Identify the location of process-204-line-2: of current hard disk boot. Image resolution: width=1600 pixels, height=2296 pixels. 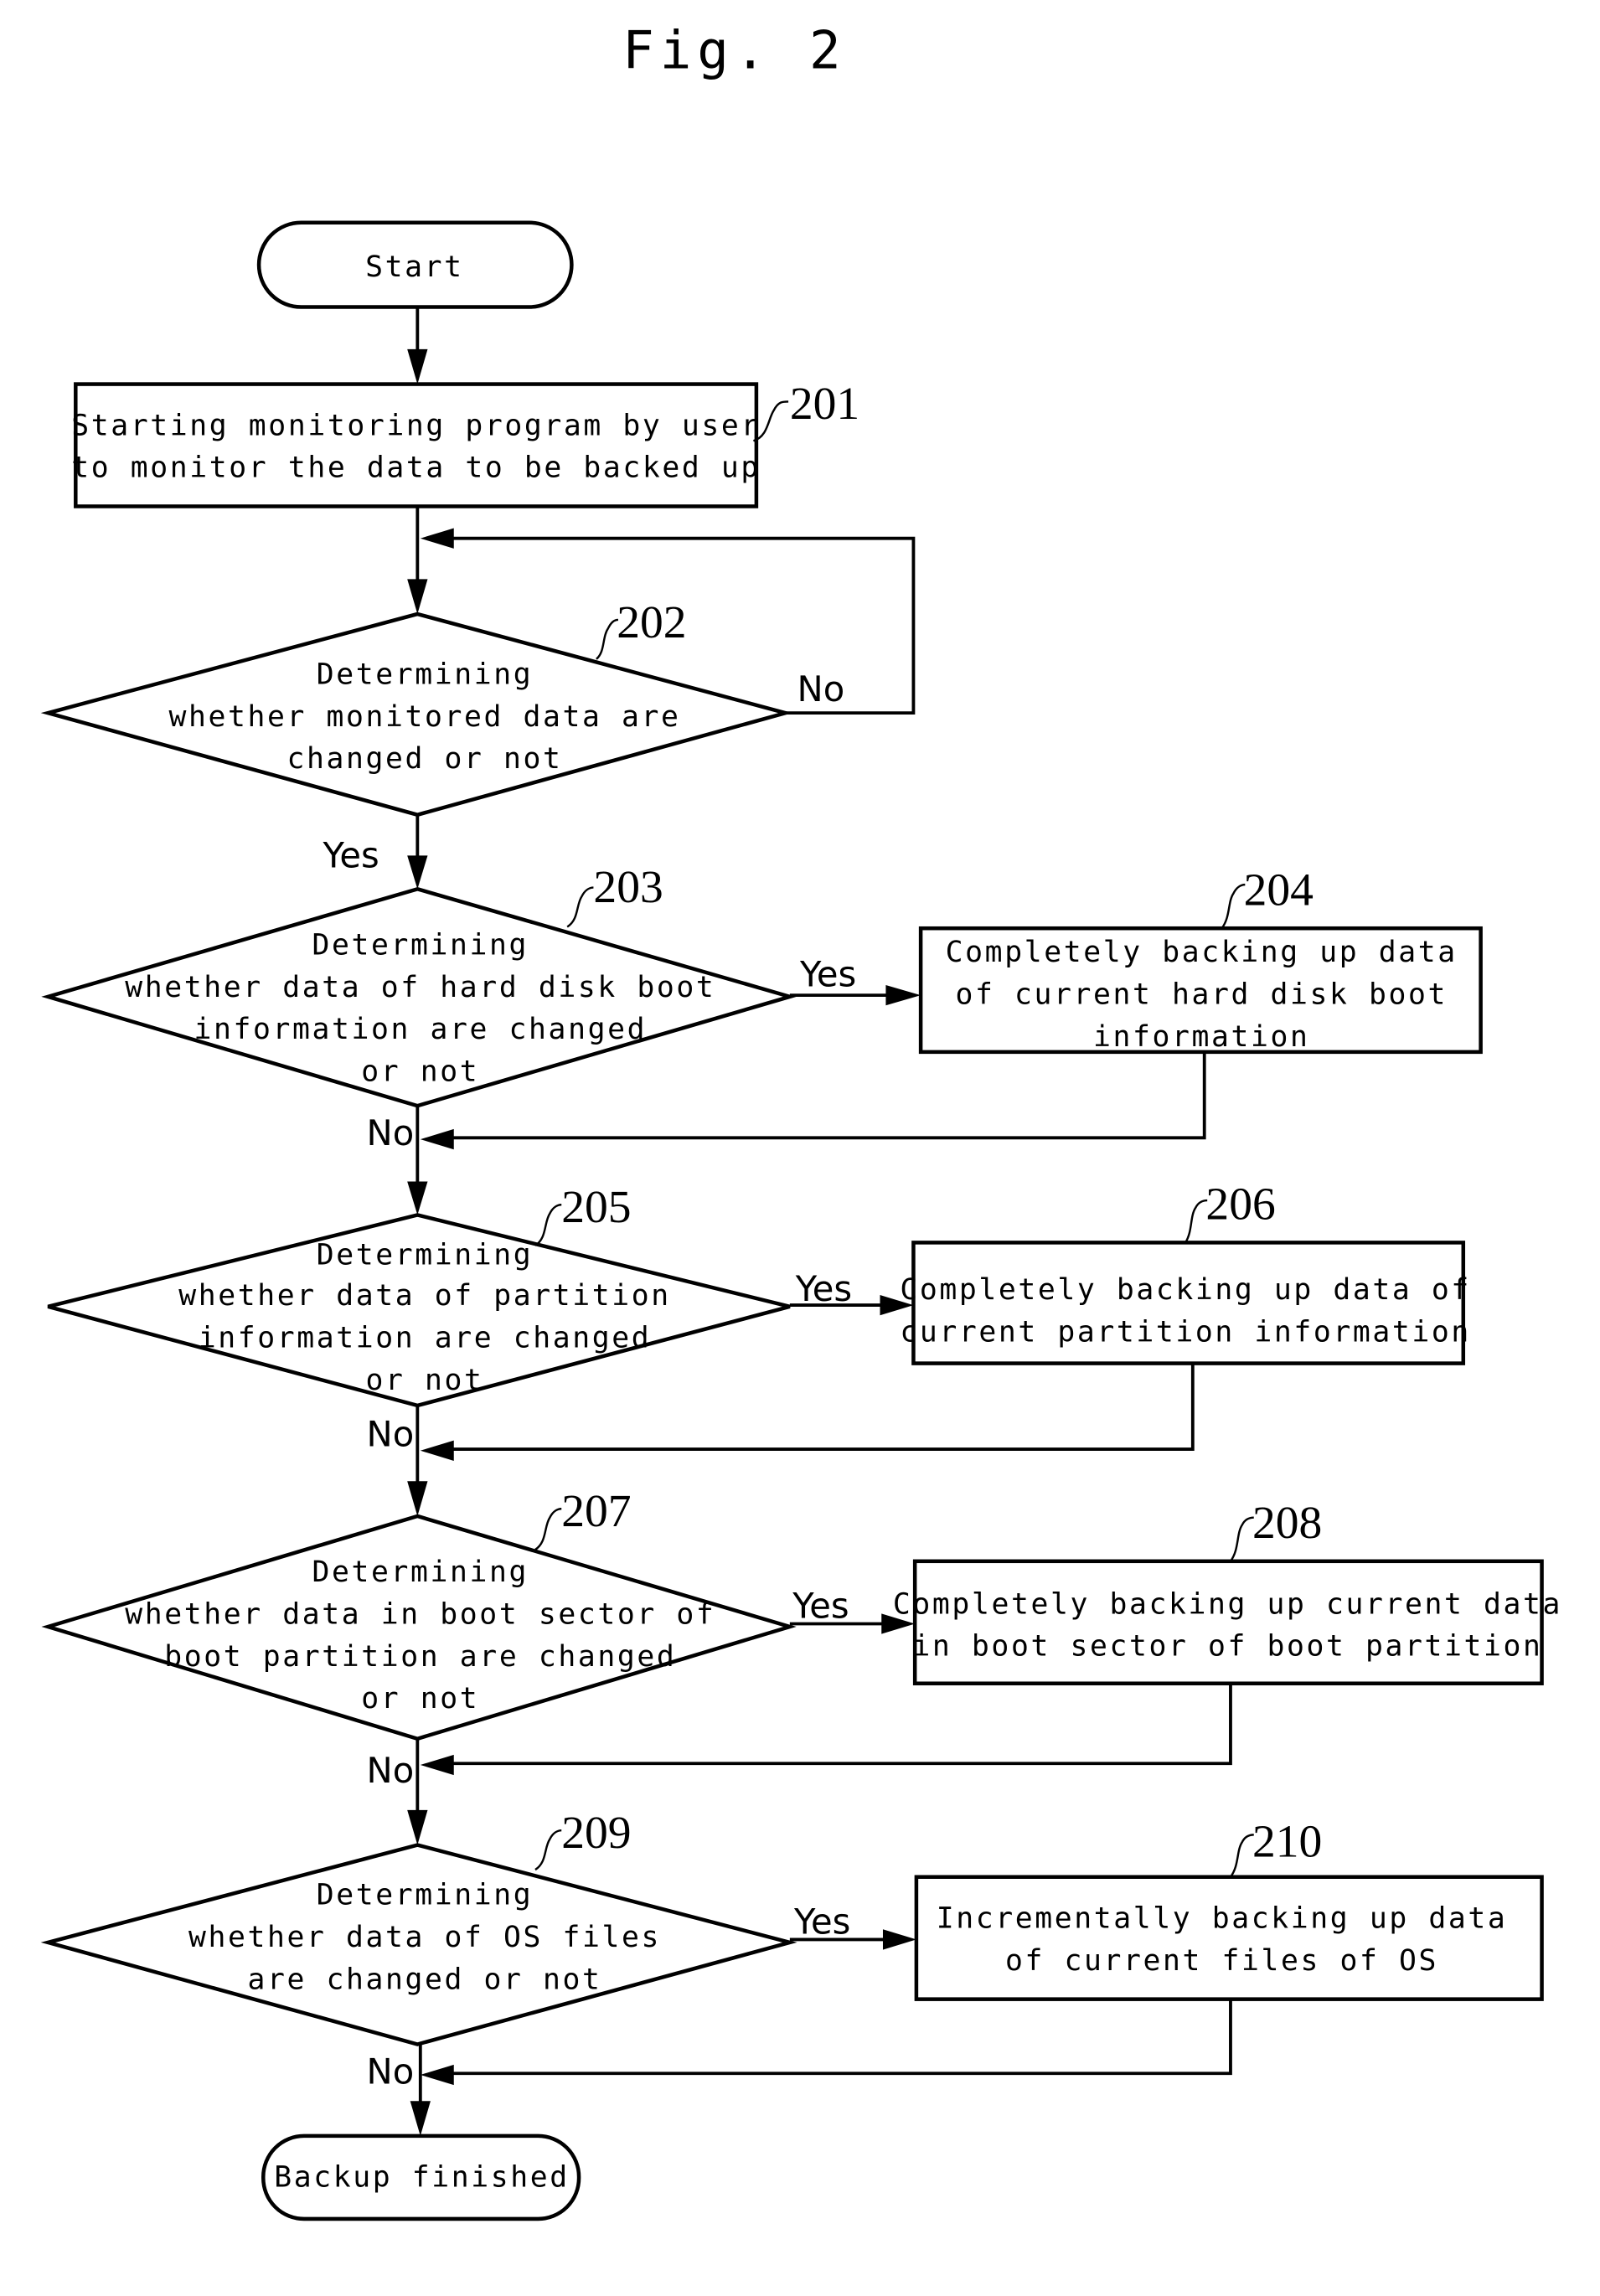
(1201, 995).